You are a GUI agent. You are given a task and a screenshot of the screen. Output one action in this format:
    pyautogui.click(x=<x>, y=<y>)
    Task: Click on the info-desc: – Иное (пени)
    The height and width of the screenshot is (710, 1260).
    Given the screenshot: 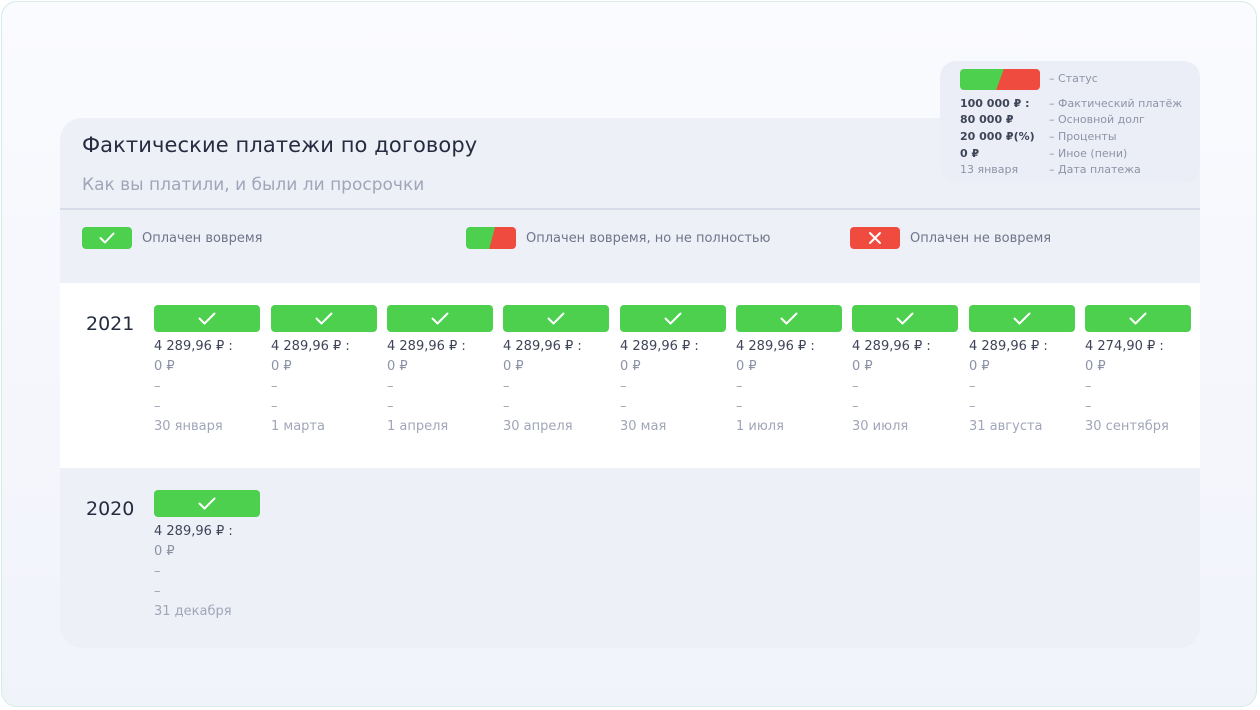 What is the action you would take?
    pyautogui.click(x=1088, y=153)
    